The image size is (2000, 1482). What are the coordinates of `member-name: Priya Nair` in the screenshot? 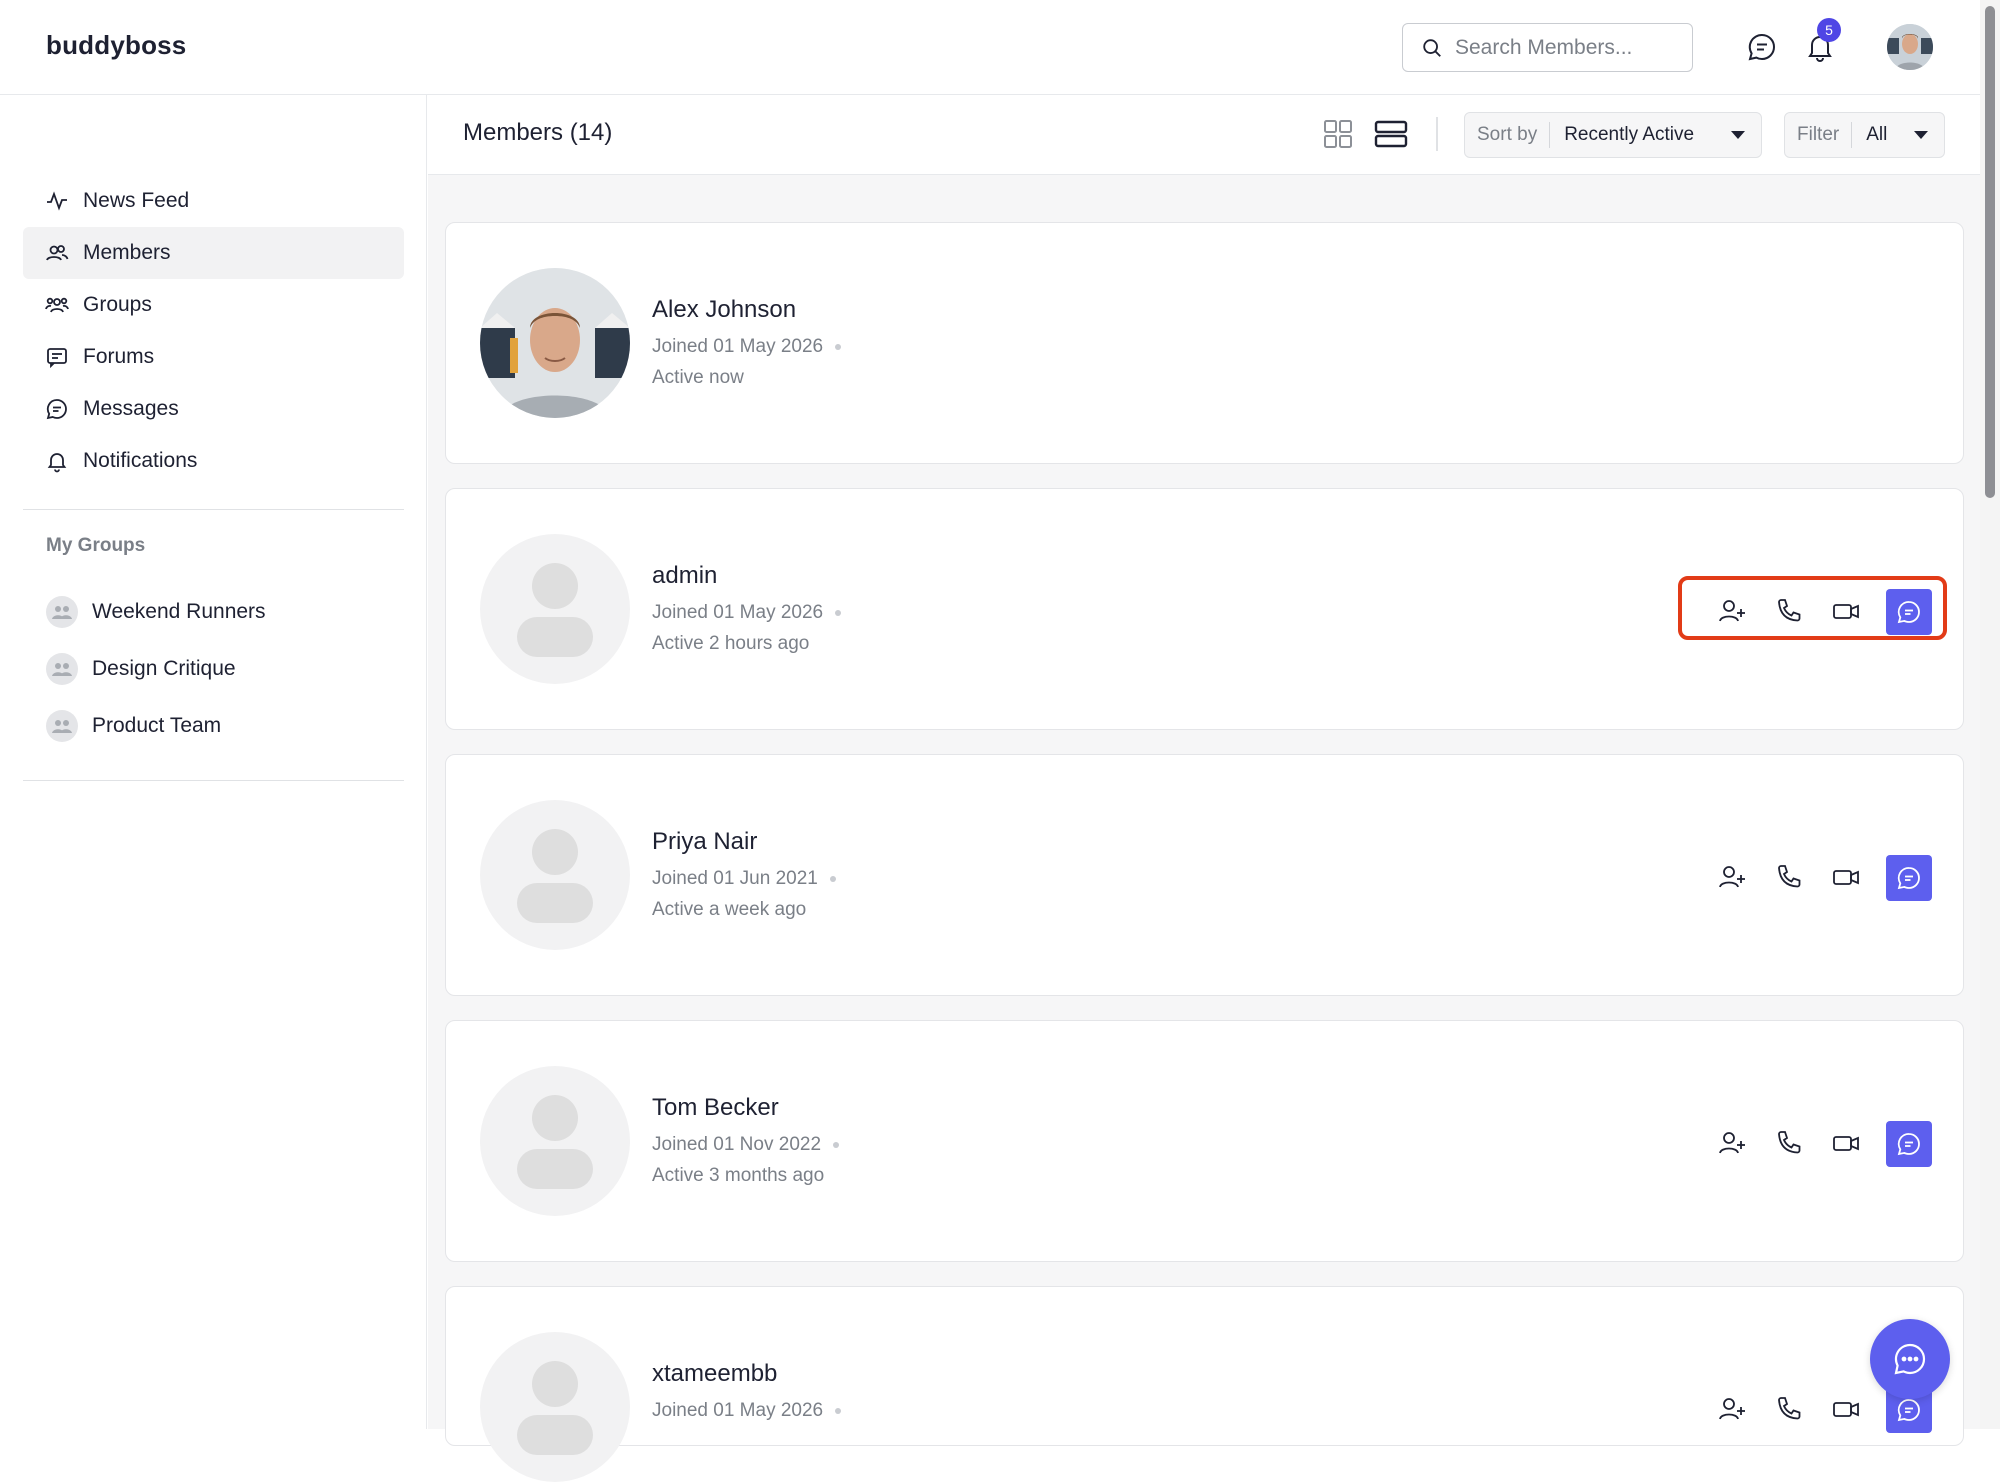 It's located at (704, 842).